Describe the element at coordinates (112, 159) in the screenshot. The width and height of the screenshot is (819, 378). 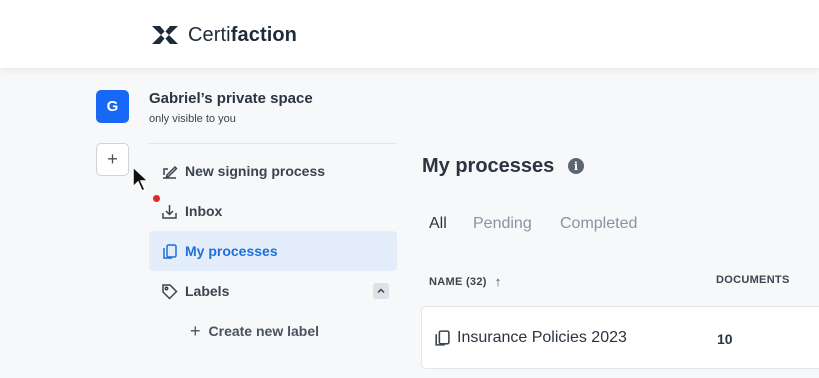
I see `add-space-button: +` at that location.